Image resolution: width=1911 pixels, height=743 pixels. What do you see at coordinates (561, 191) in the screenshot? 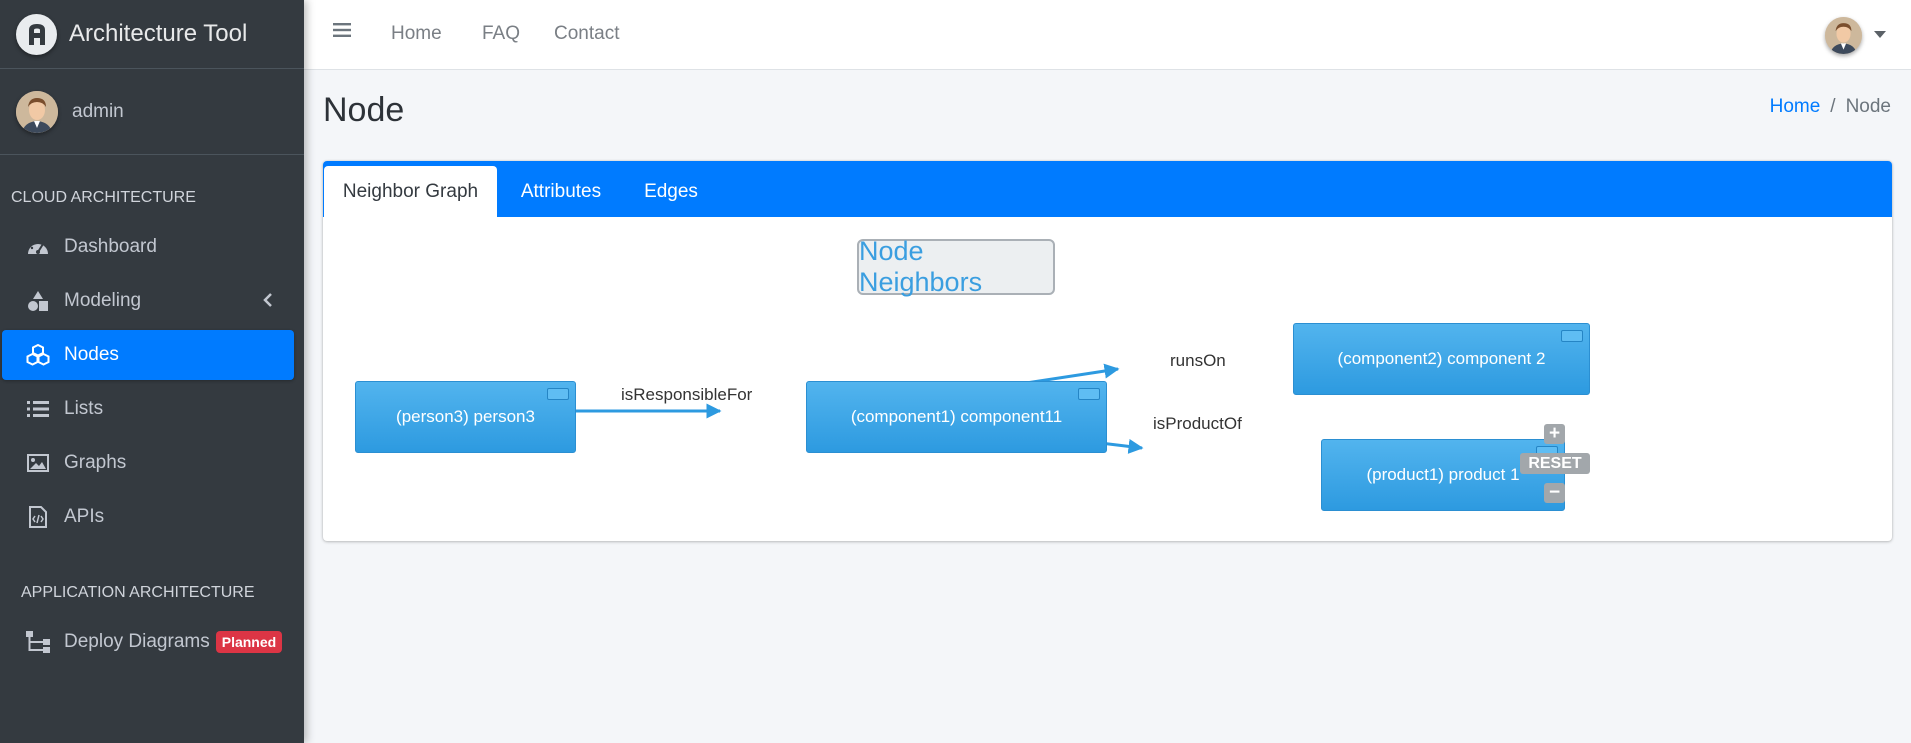
I see `tab-attributes: Attributes` at bounding box center [561, 191].